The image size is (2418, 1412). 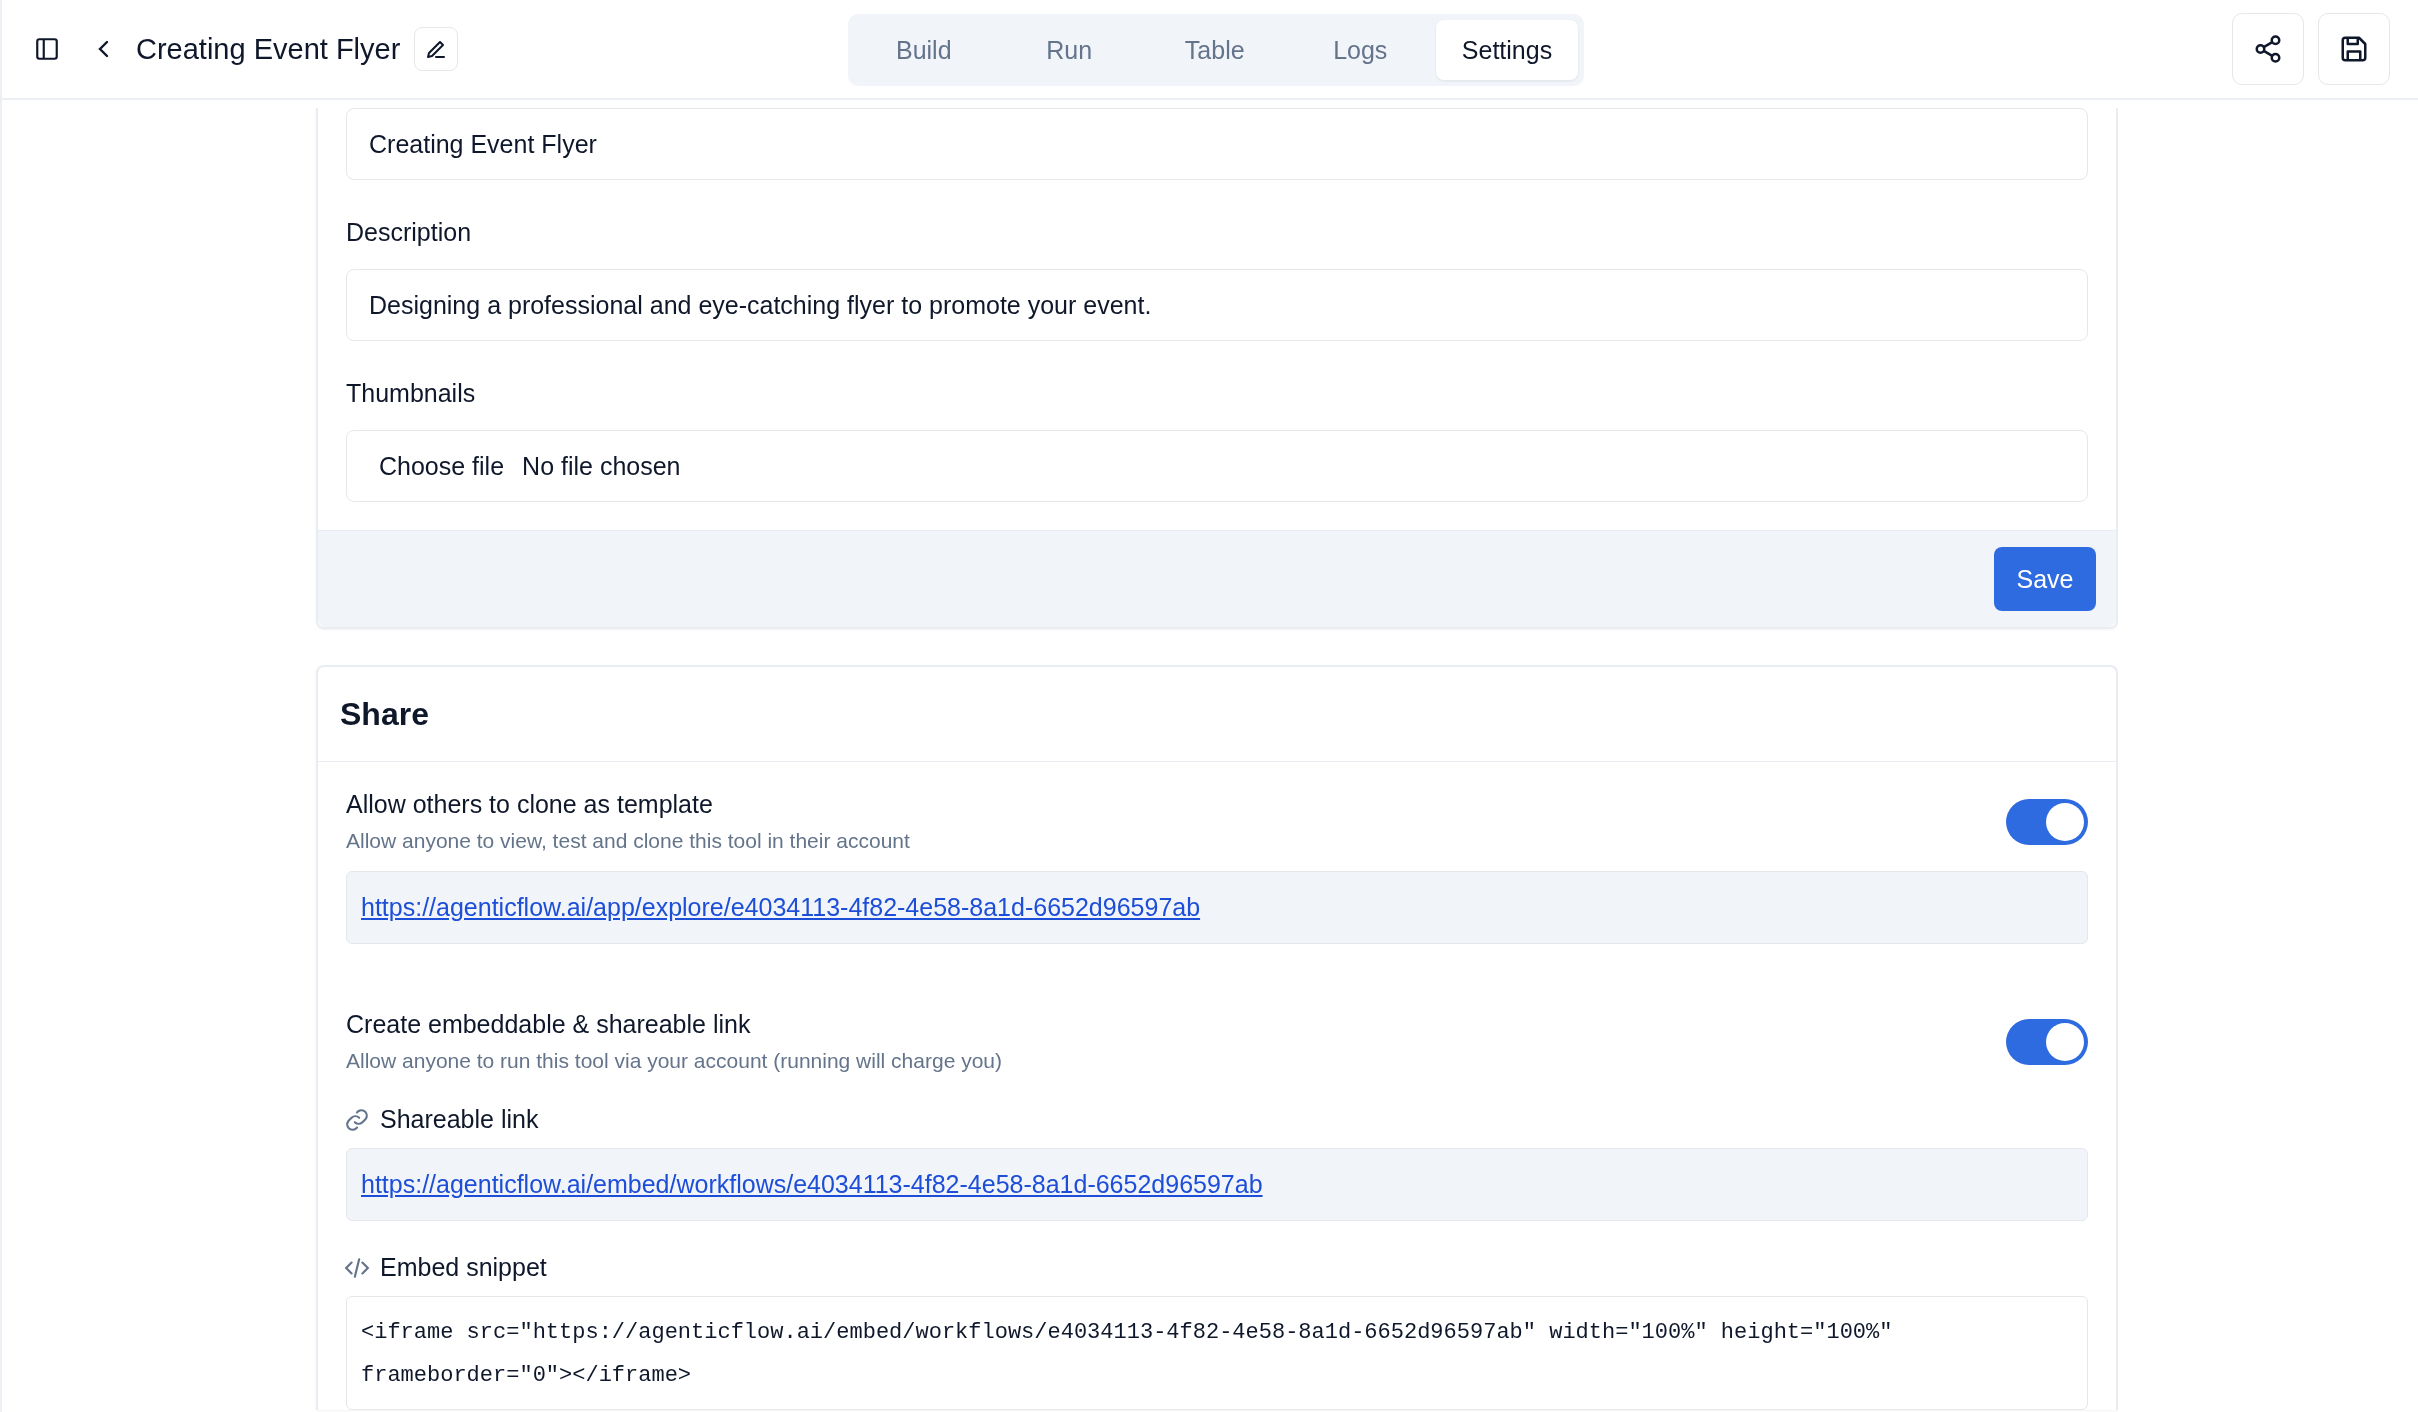 What do you see at coordinates (411, 393) in the screenshot?
I see `field-label: Thumbnails` at bounding box center [411, 393].